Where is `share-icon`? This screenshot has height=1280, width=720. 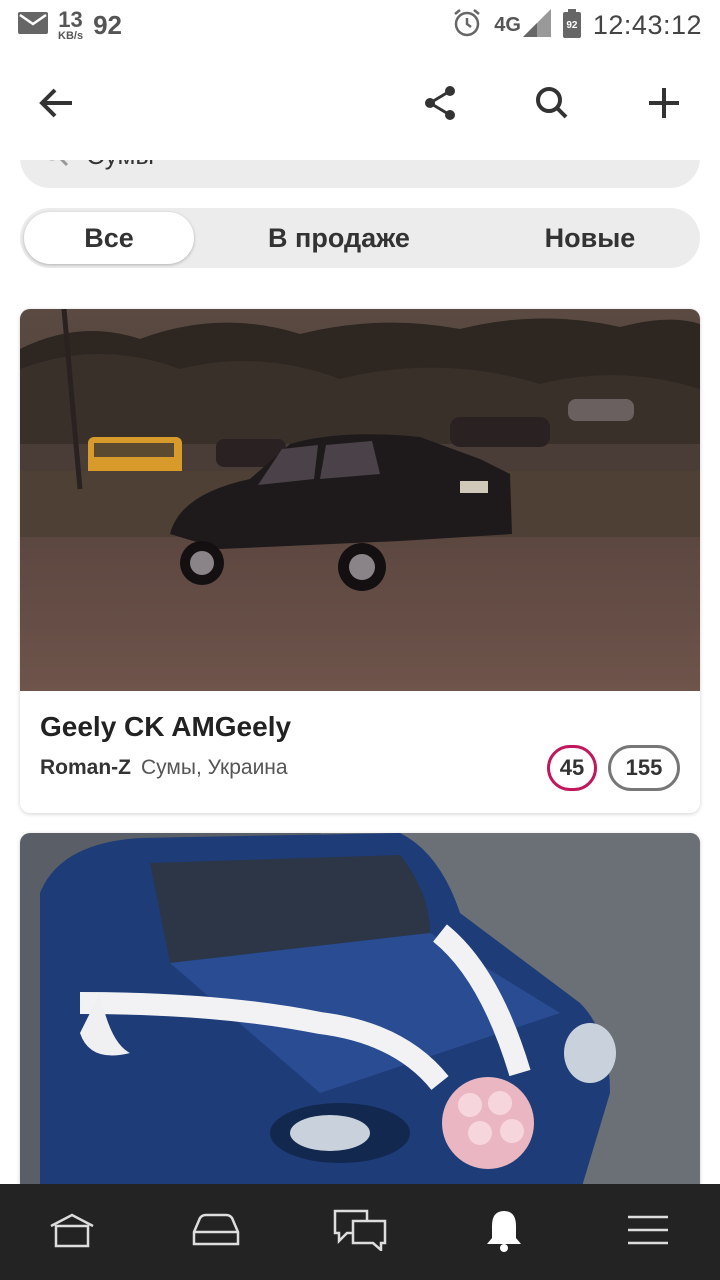
share-icon is located at coordinates (440, 105).